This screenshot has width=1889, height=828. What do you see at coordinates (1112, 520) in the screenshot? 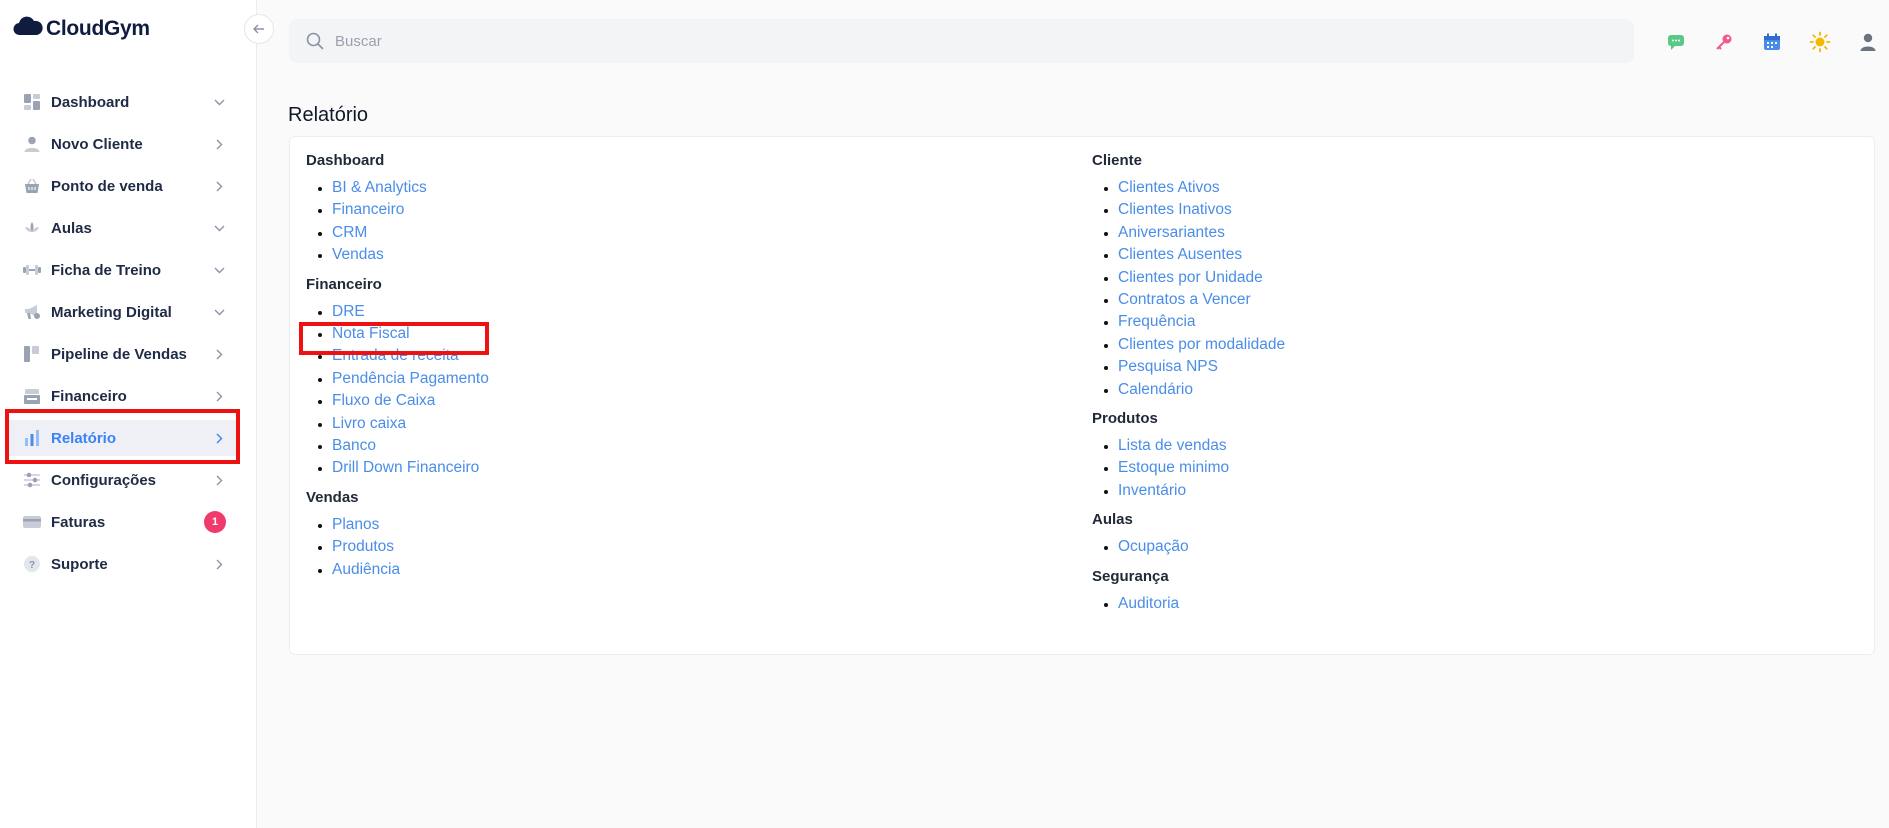
I see `section-title: Aulas` at bounding box center [1112, 520].